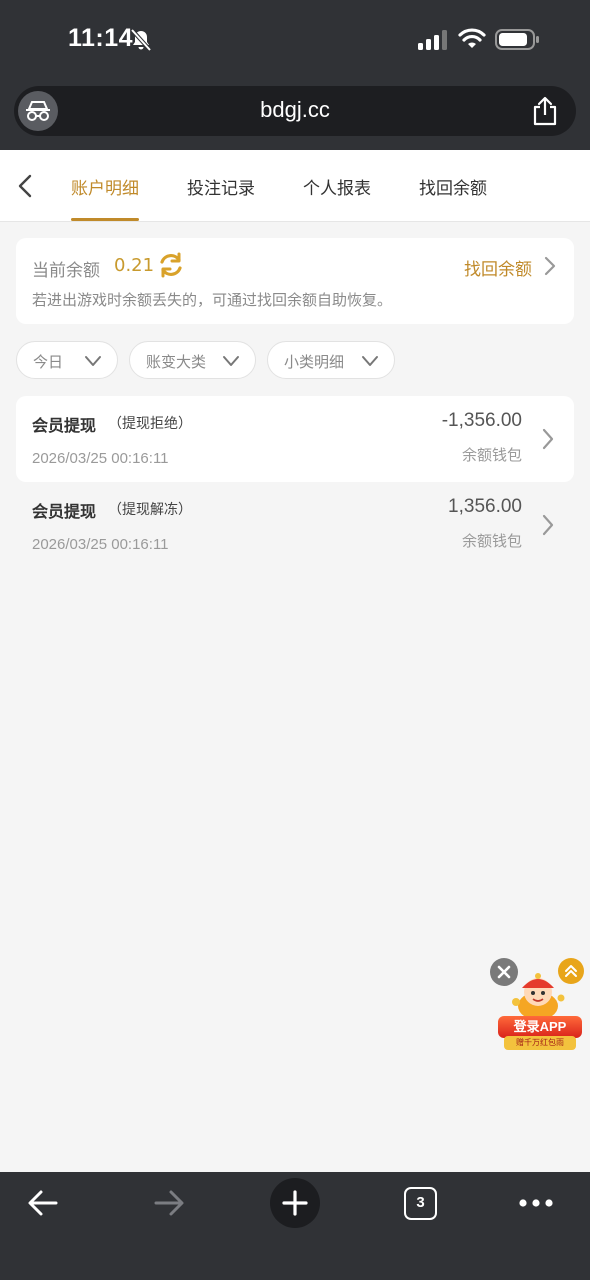 Image resolution: width=590 pixels, height=1280 pixels. Describe the element at coordinates (337, 186) in the screenshot. I see `tab-personal-report: 个人报表` at that location.